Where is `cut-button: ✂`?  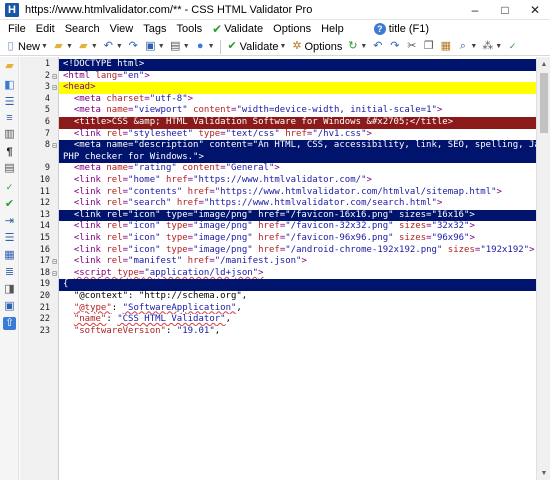
cut-button: ✂ is located at coordinates (411, 47).